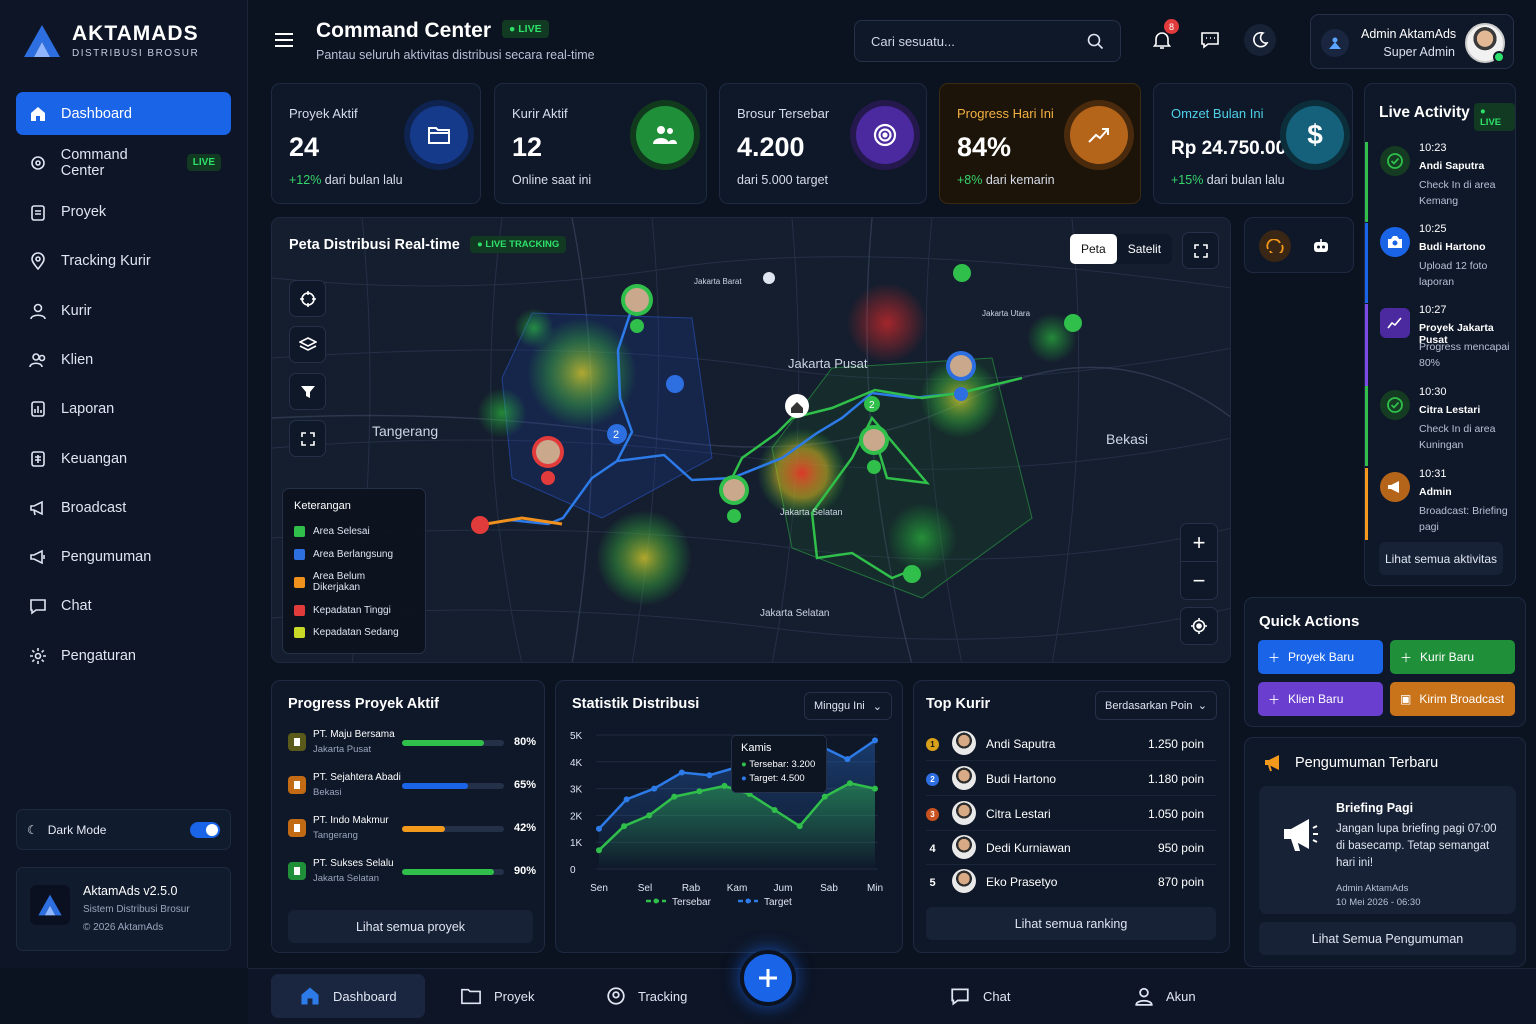 This screenshot has width=1536, height=1024. Describe the element at coordinates (1071, 882) in the screenshot. I see `courier-row: 5 Eko Prasetyo 870 poin` at that location.